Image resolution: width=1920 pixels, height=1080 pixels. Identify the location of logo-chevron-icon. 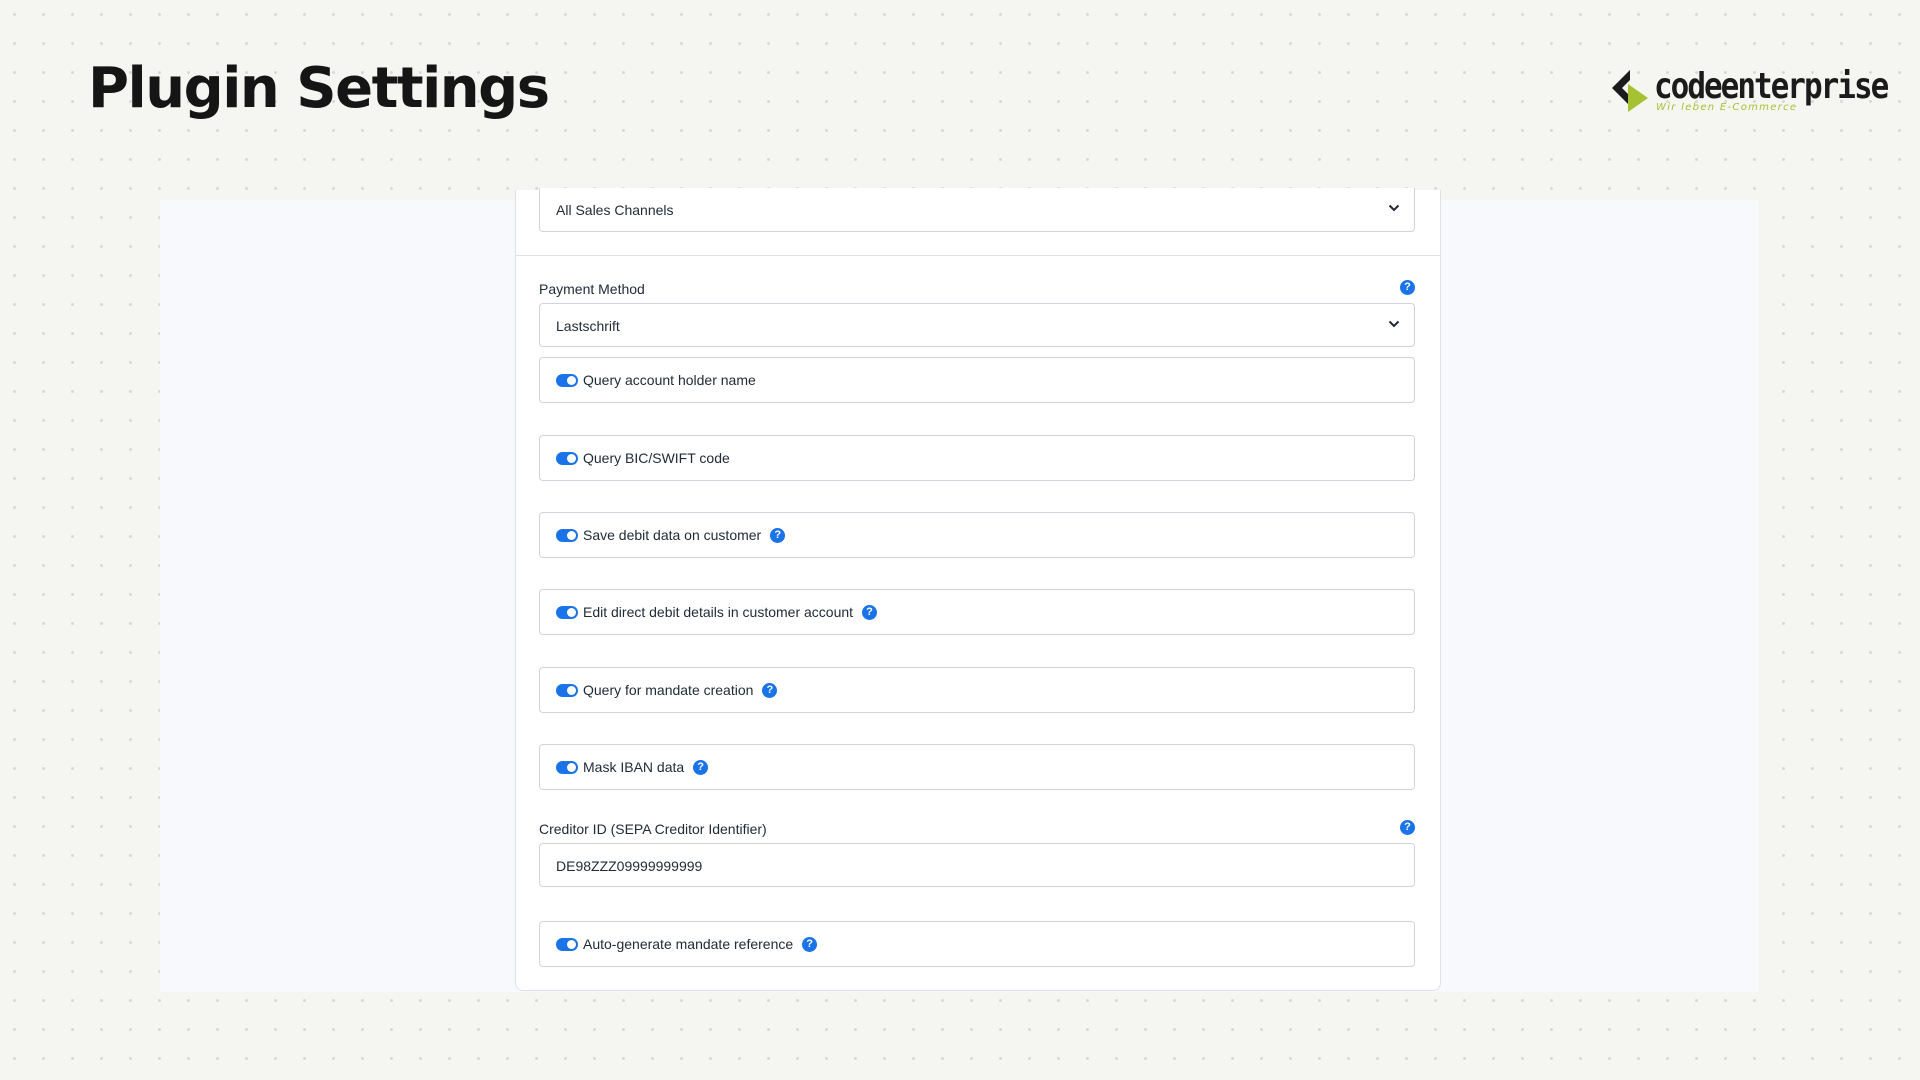
(1630, 91).